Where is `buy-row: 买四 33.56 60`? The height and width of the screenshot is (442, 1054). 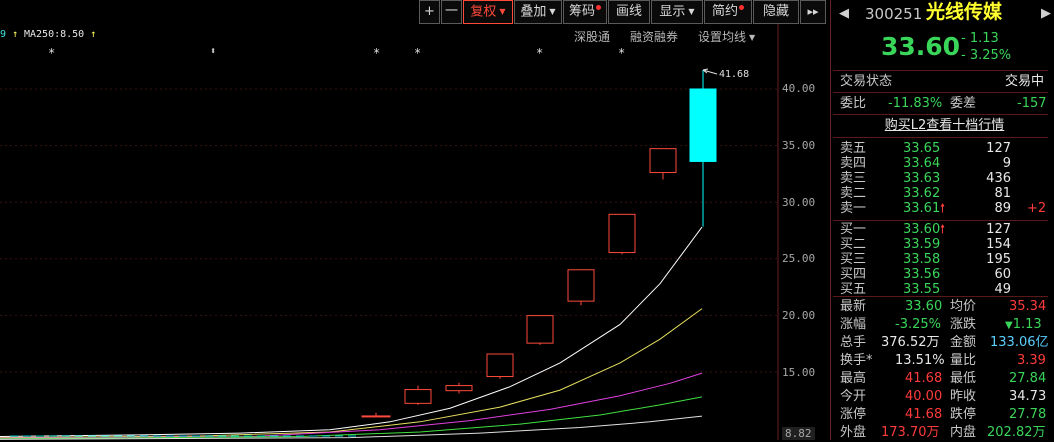
buy-row: 买四 33.56 60 is located at coordinates (944, 274).